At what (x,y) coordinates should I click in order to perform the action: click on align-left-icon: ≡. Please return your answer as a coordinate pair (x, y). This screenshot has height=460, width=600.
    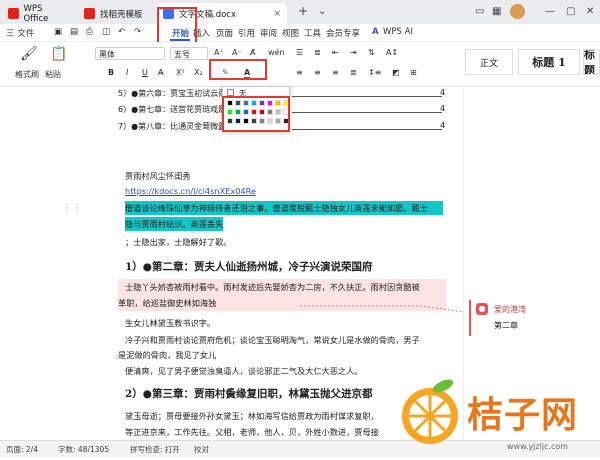
    Looking at the image, I should click on (299, 72).